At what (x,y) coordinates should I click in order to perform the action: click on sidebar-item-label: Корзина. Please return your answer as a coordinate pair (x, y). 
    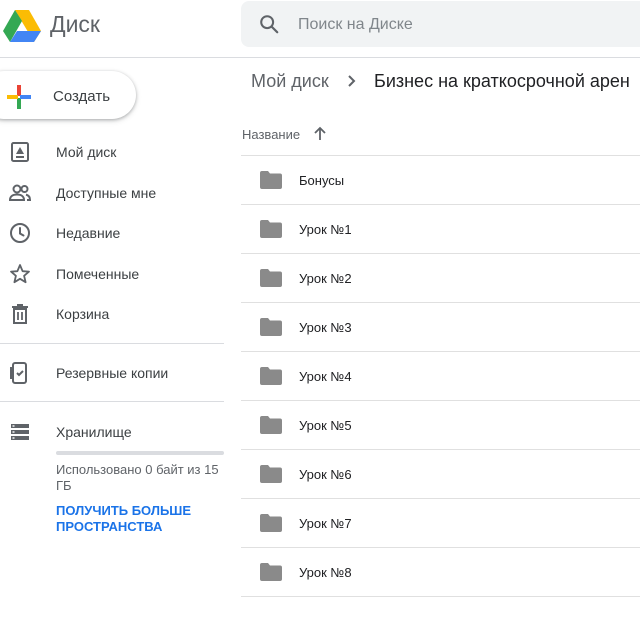
    Looking at the image, I should click on (83, 314).